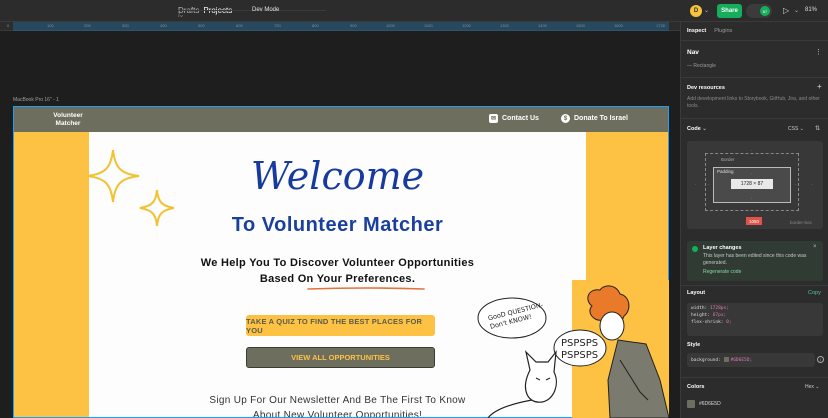  Describe the element at coordinates (801, 222) in the screenshot. I see `box-sizing-label: border-box` at that location.